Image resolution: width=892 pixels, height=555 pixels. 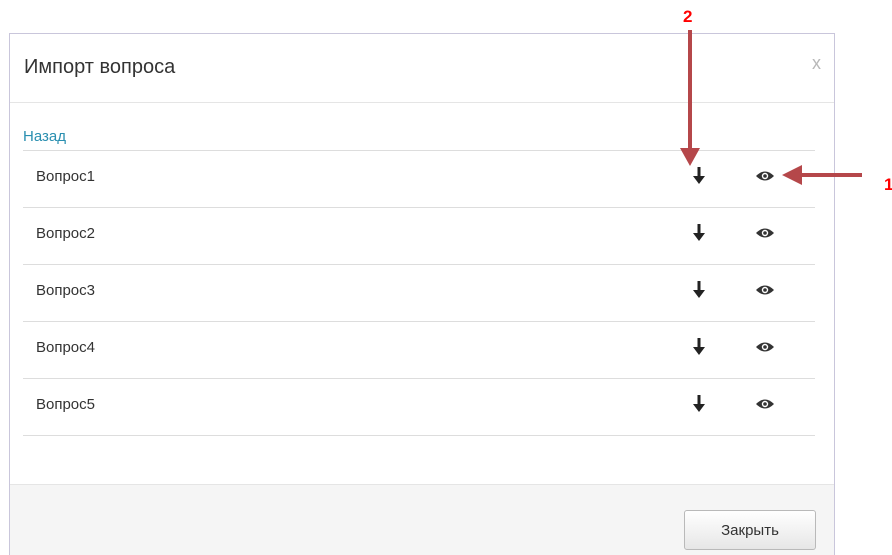 I want to click on annotation-arrows, so click(x=771, y=107).